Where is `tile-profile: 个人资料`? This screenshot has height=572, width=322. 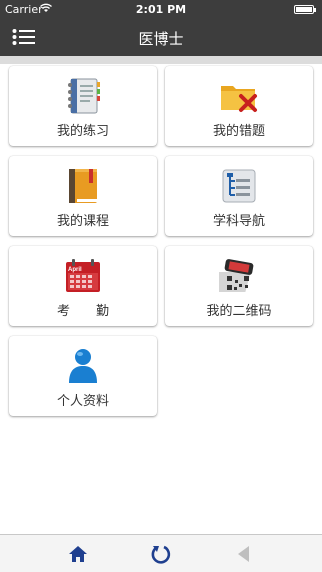 tile-profile: 个人资料 is located at coordinates (83, 376).